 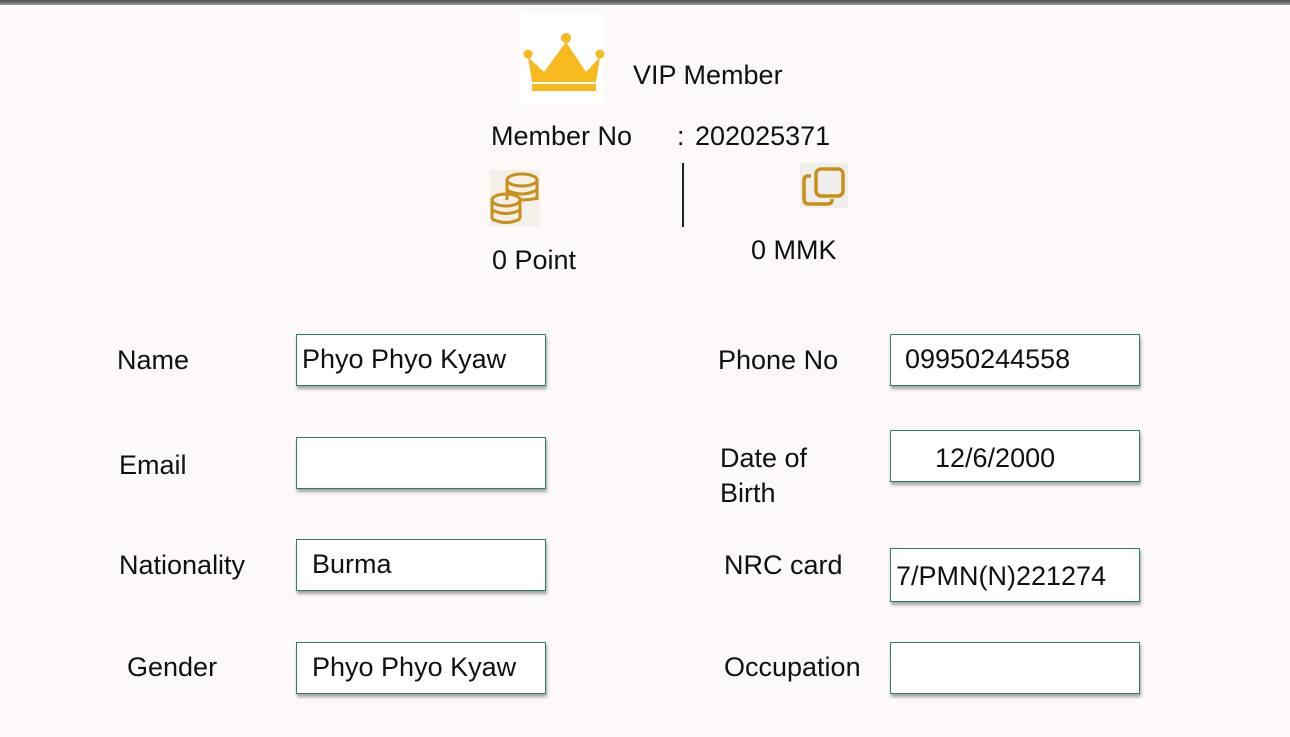 What do you see at coordinates (763, 136) in the screenshot?
I see `member-no-value: 202025371` at bounding box center [763, 136].